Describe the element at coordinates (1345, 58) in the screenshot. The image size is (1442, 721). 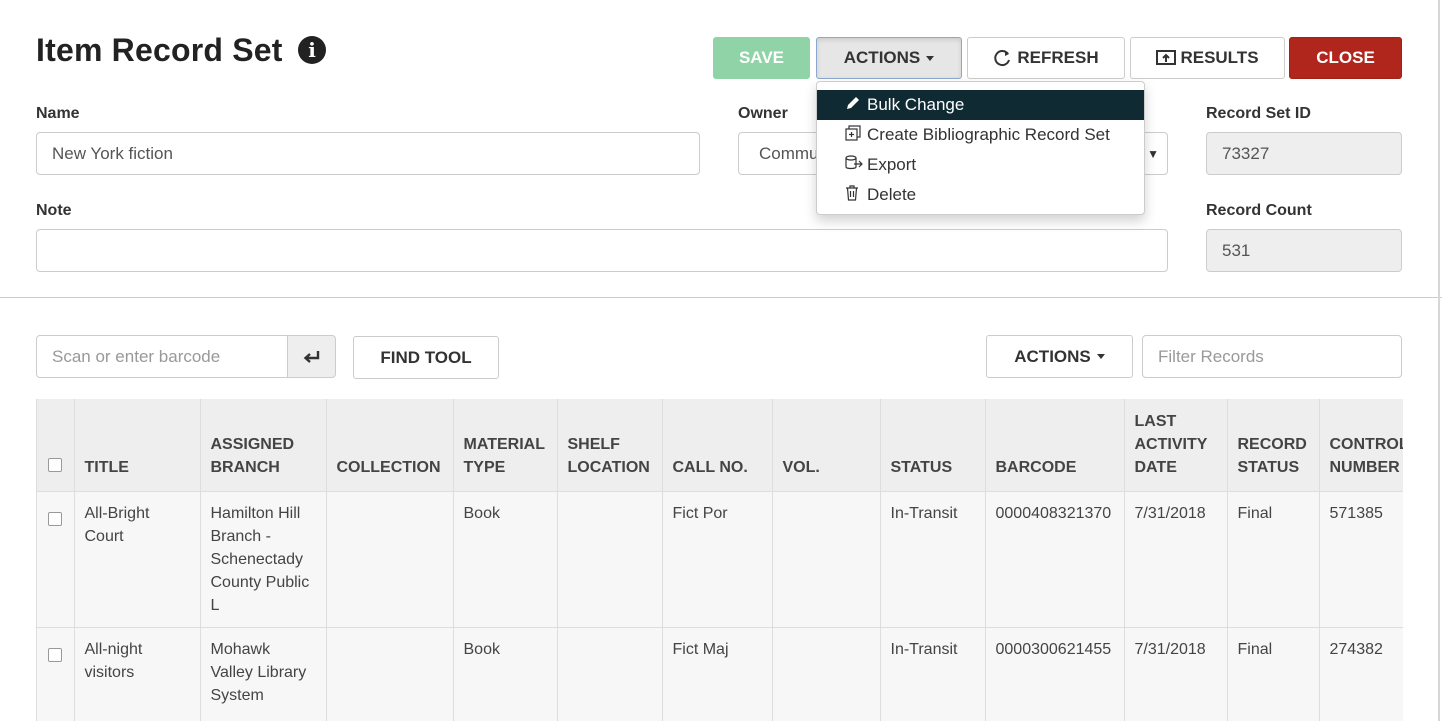
I see `close-button: CLOSE` at that location.